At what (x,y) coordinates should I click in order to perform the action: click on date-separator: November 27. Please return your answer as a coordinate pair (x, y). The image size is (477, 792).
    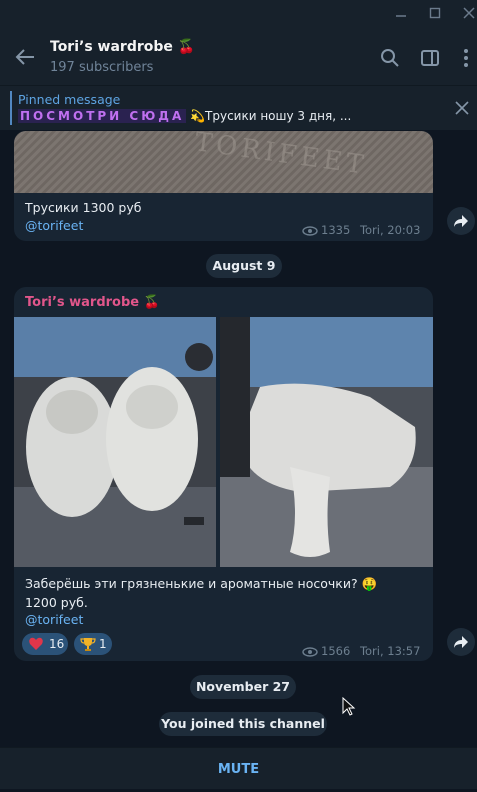
    Looking at the image, I should click on (243, 687).